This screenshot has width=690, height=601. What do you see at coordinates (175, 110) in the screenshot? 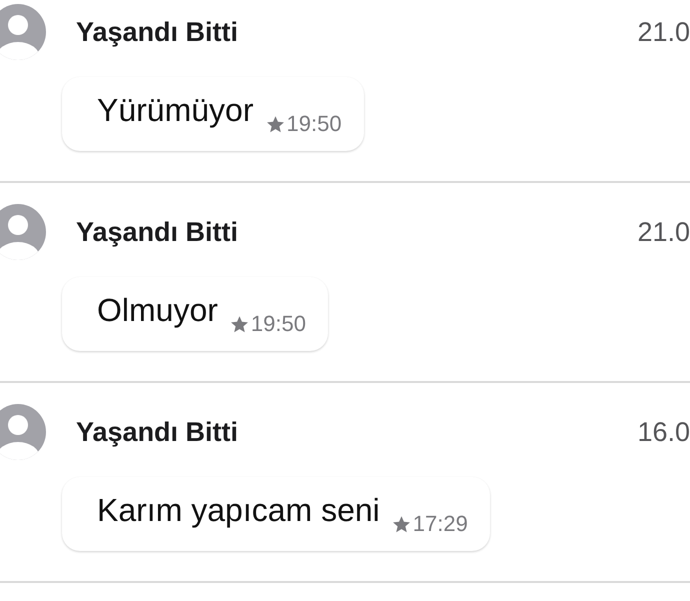
I see `message-text: Yürümüyor` at bounding box center [175, 110].